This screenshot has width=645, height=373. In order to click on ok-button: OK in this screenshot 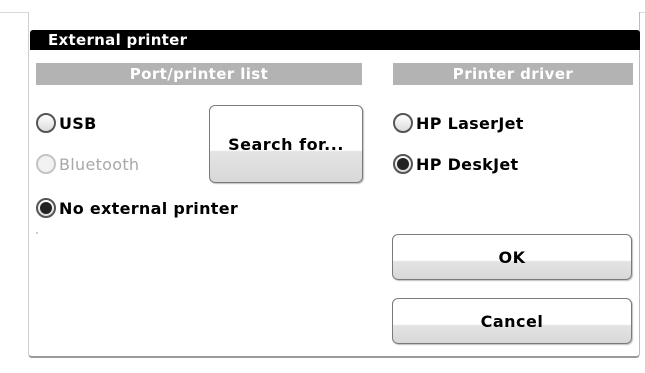, I will do `click(512, 257)`.